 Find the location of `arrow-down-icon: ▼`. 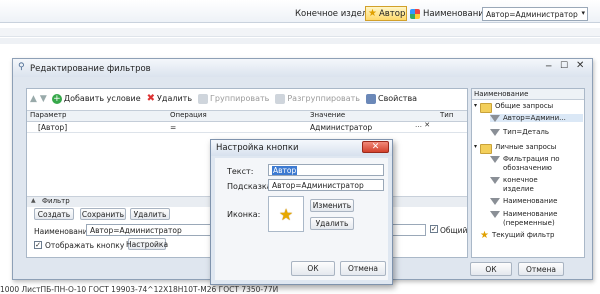

arrow-down-icon: ▼ is located at coordinates (43, 99).